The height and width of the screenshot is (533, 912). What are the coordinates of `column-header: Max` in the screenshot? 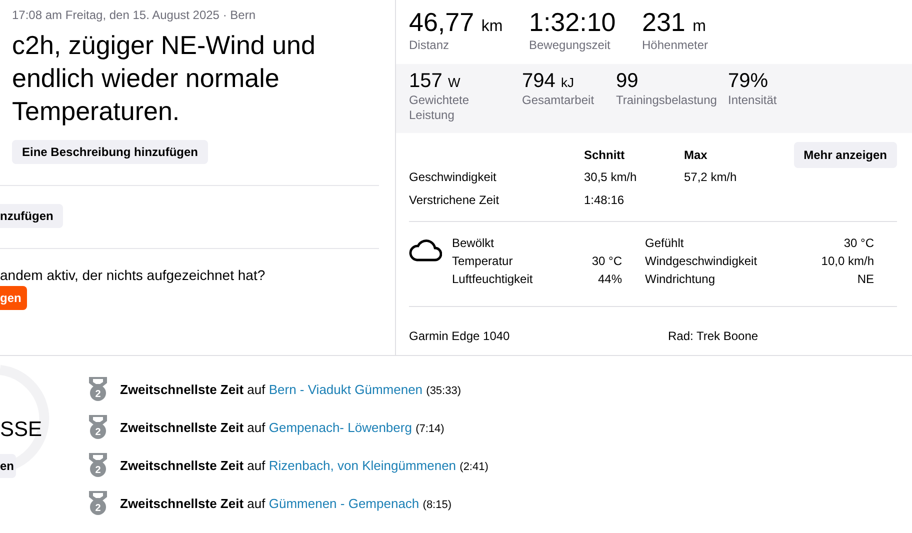 It's located at (696, 155).